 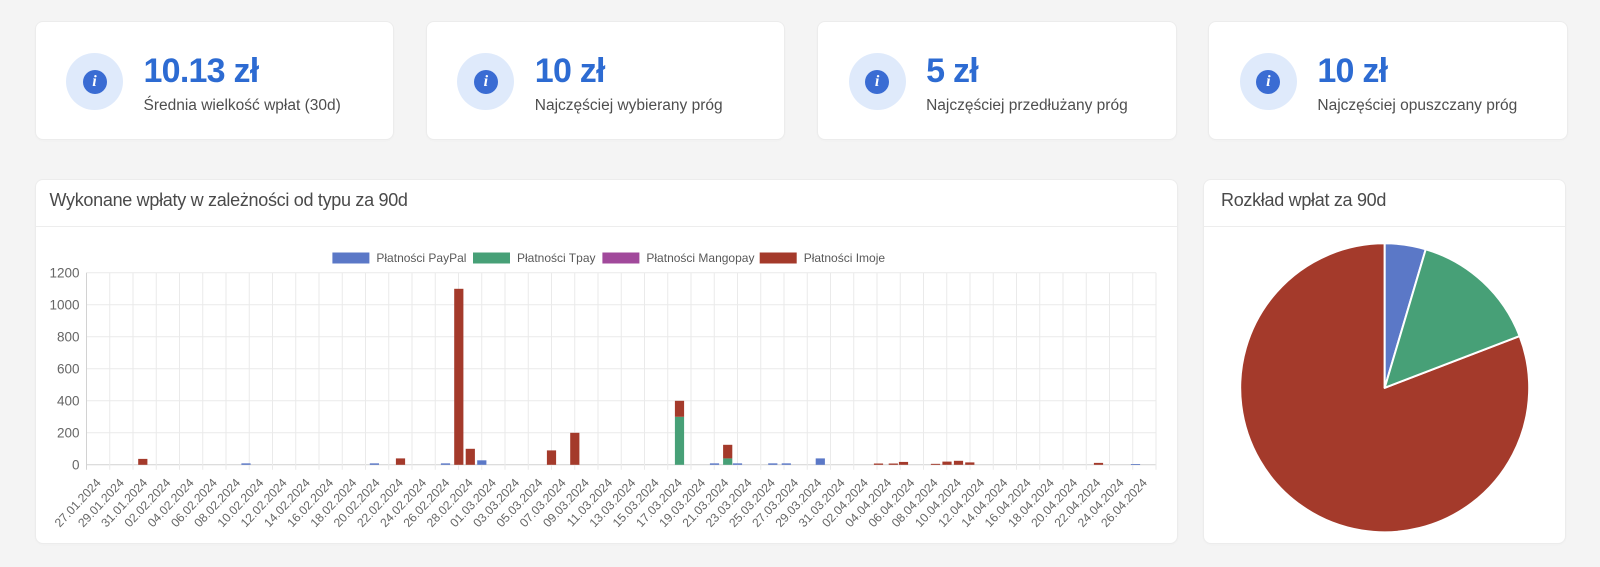 I want to click on svg-text: Płatności Imoje, so click(x=844, y=258).